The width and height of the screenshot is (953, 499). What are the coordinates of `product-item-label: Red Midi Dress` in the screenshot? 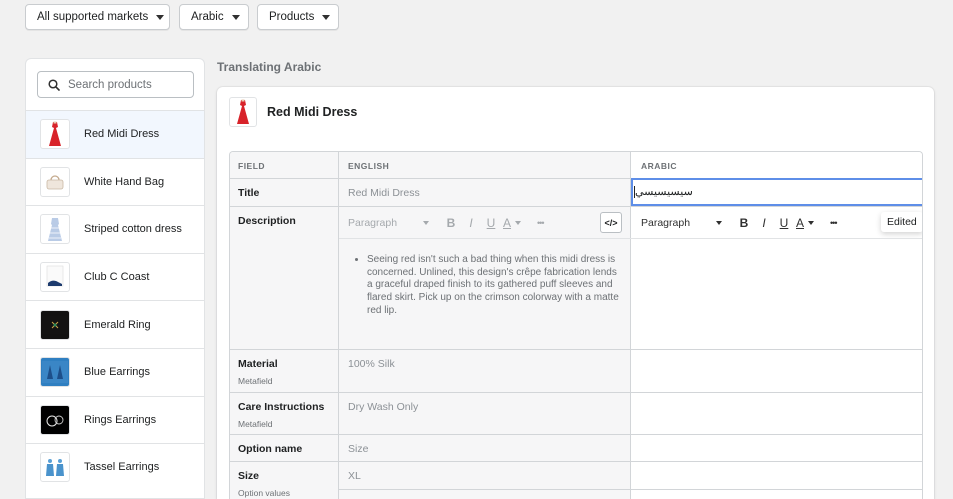 It's located at (122, 134).